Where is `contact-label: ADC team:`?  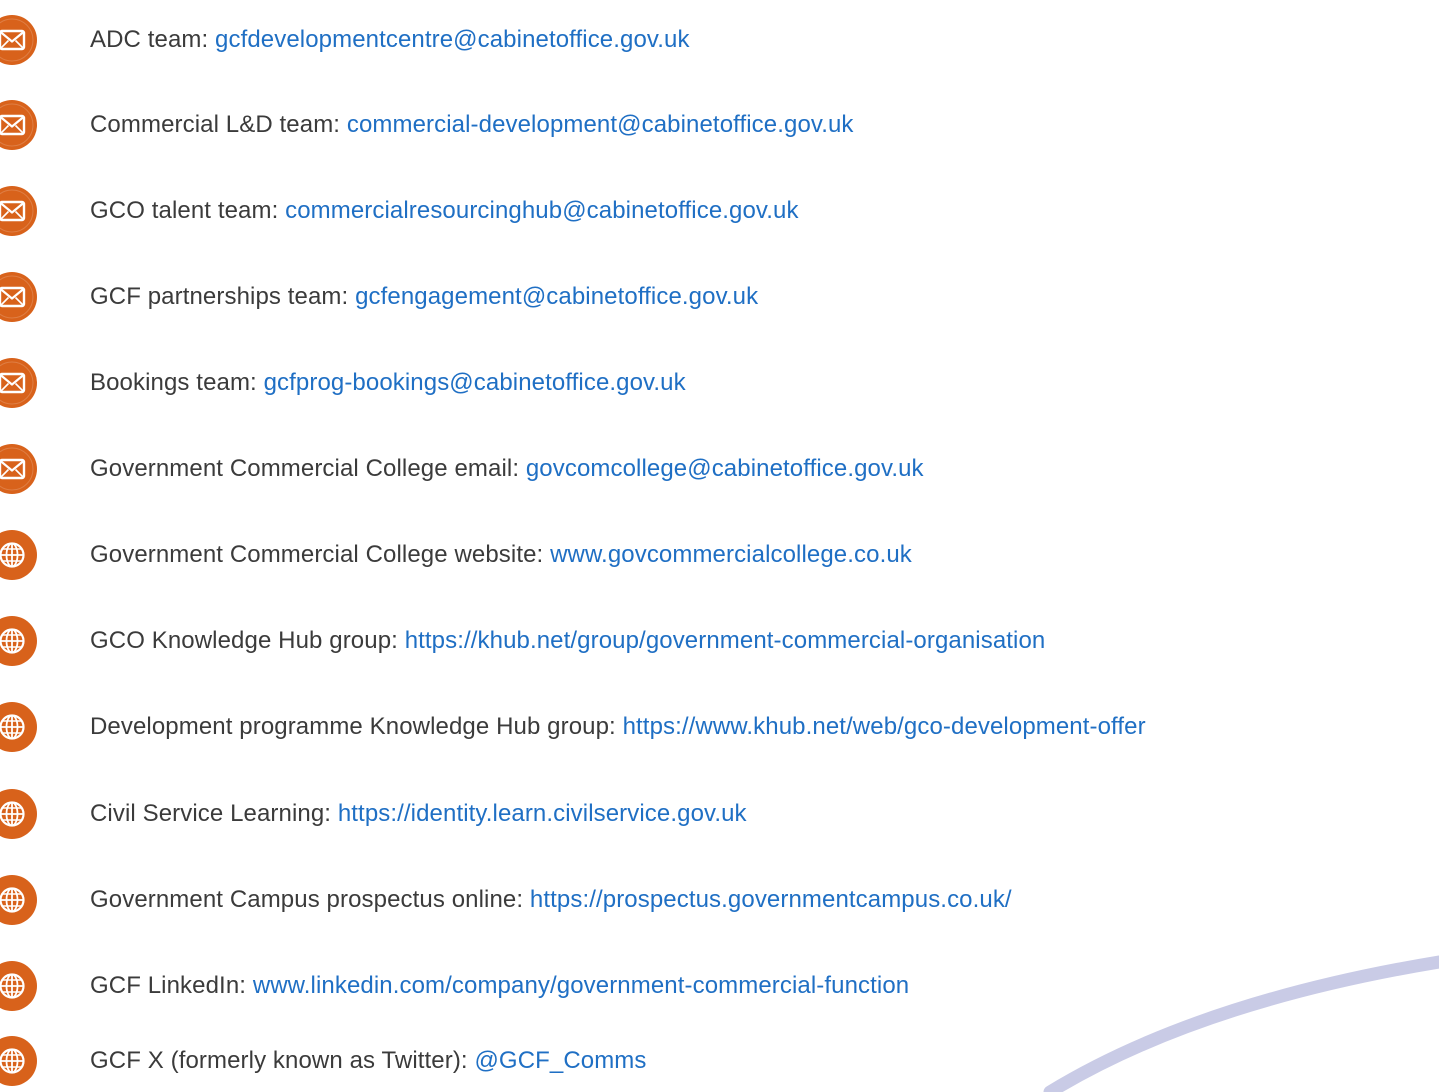
contact-label: ADC team: is located at coordinates (153, 39).